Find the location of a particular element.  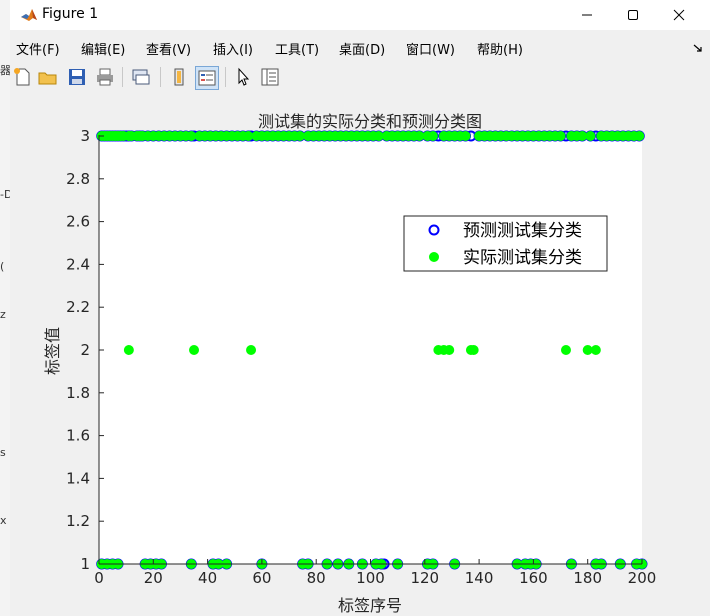

menu-desktop: 桌面(D) is located at coordinates (362, 48).